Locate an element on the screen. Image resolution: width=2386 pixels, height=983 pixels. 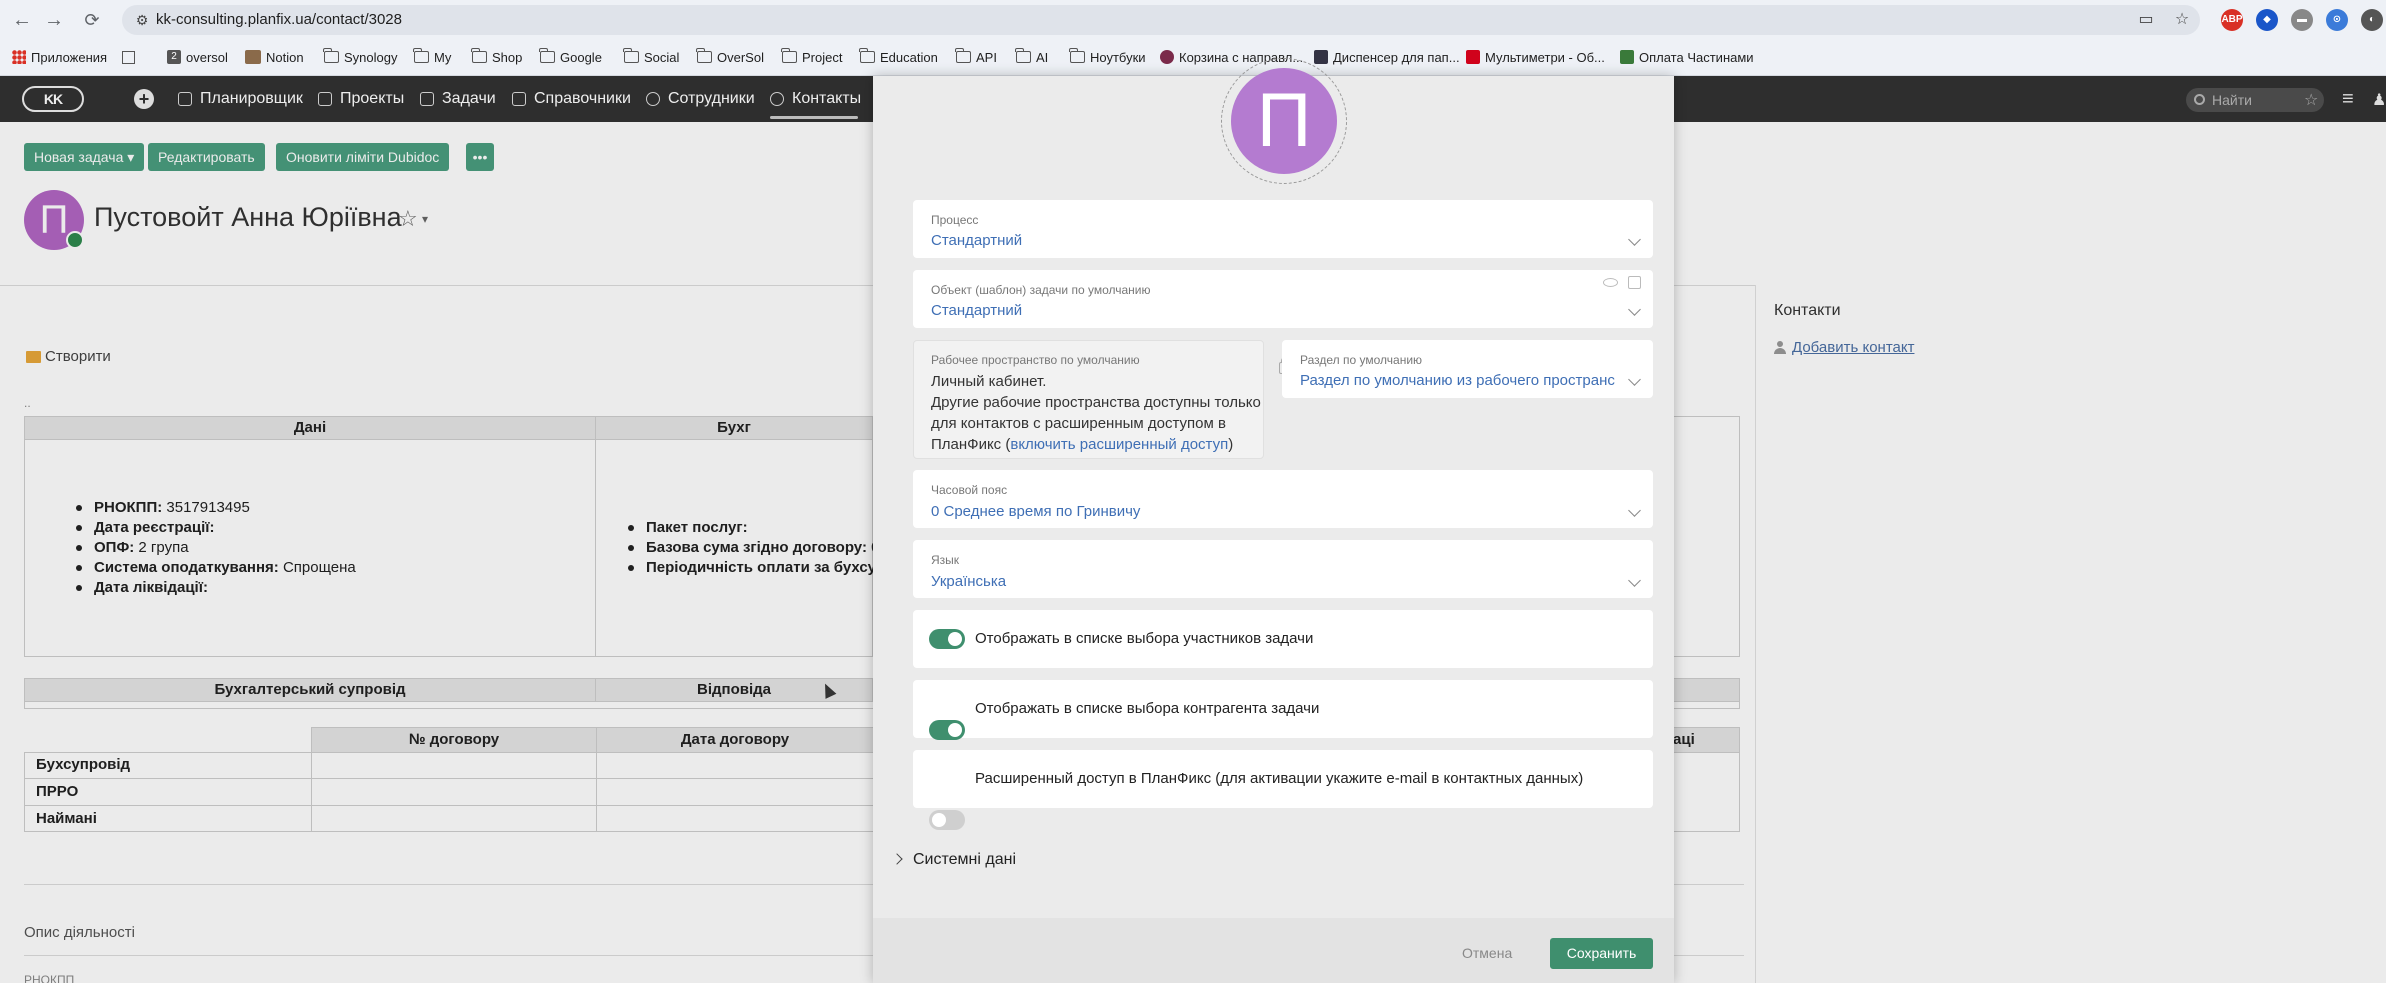
external-link-icon is located at coordinates (1634, 282).